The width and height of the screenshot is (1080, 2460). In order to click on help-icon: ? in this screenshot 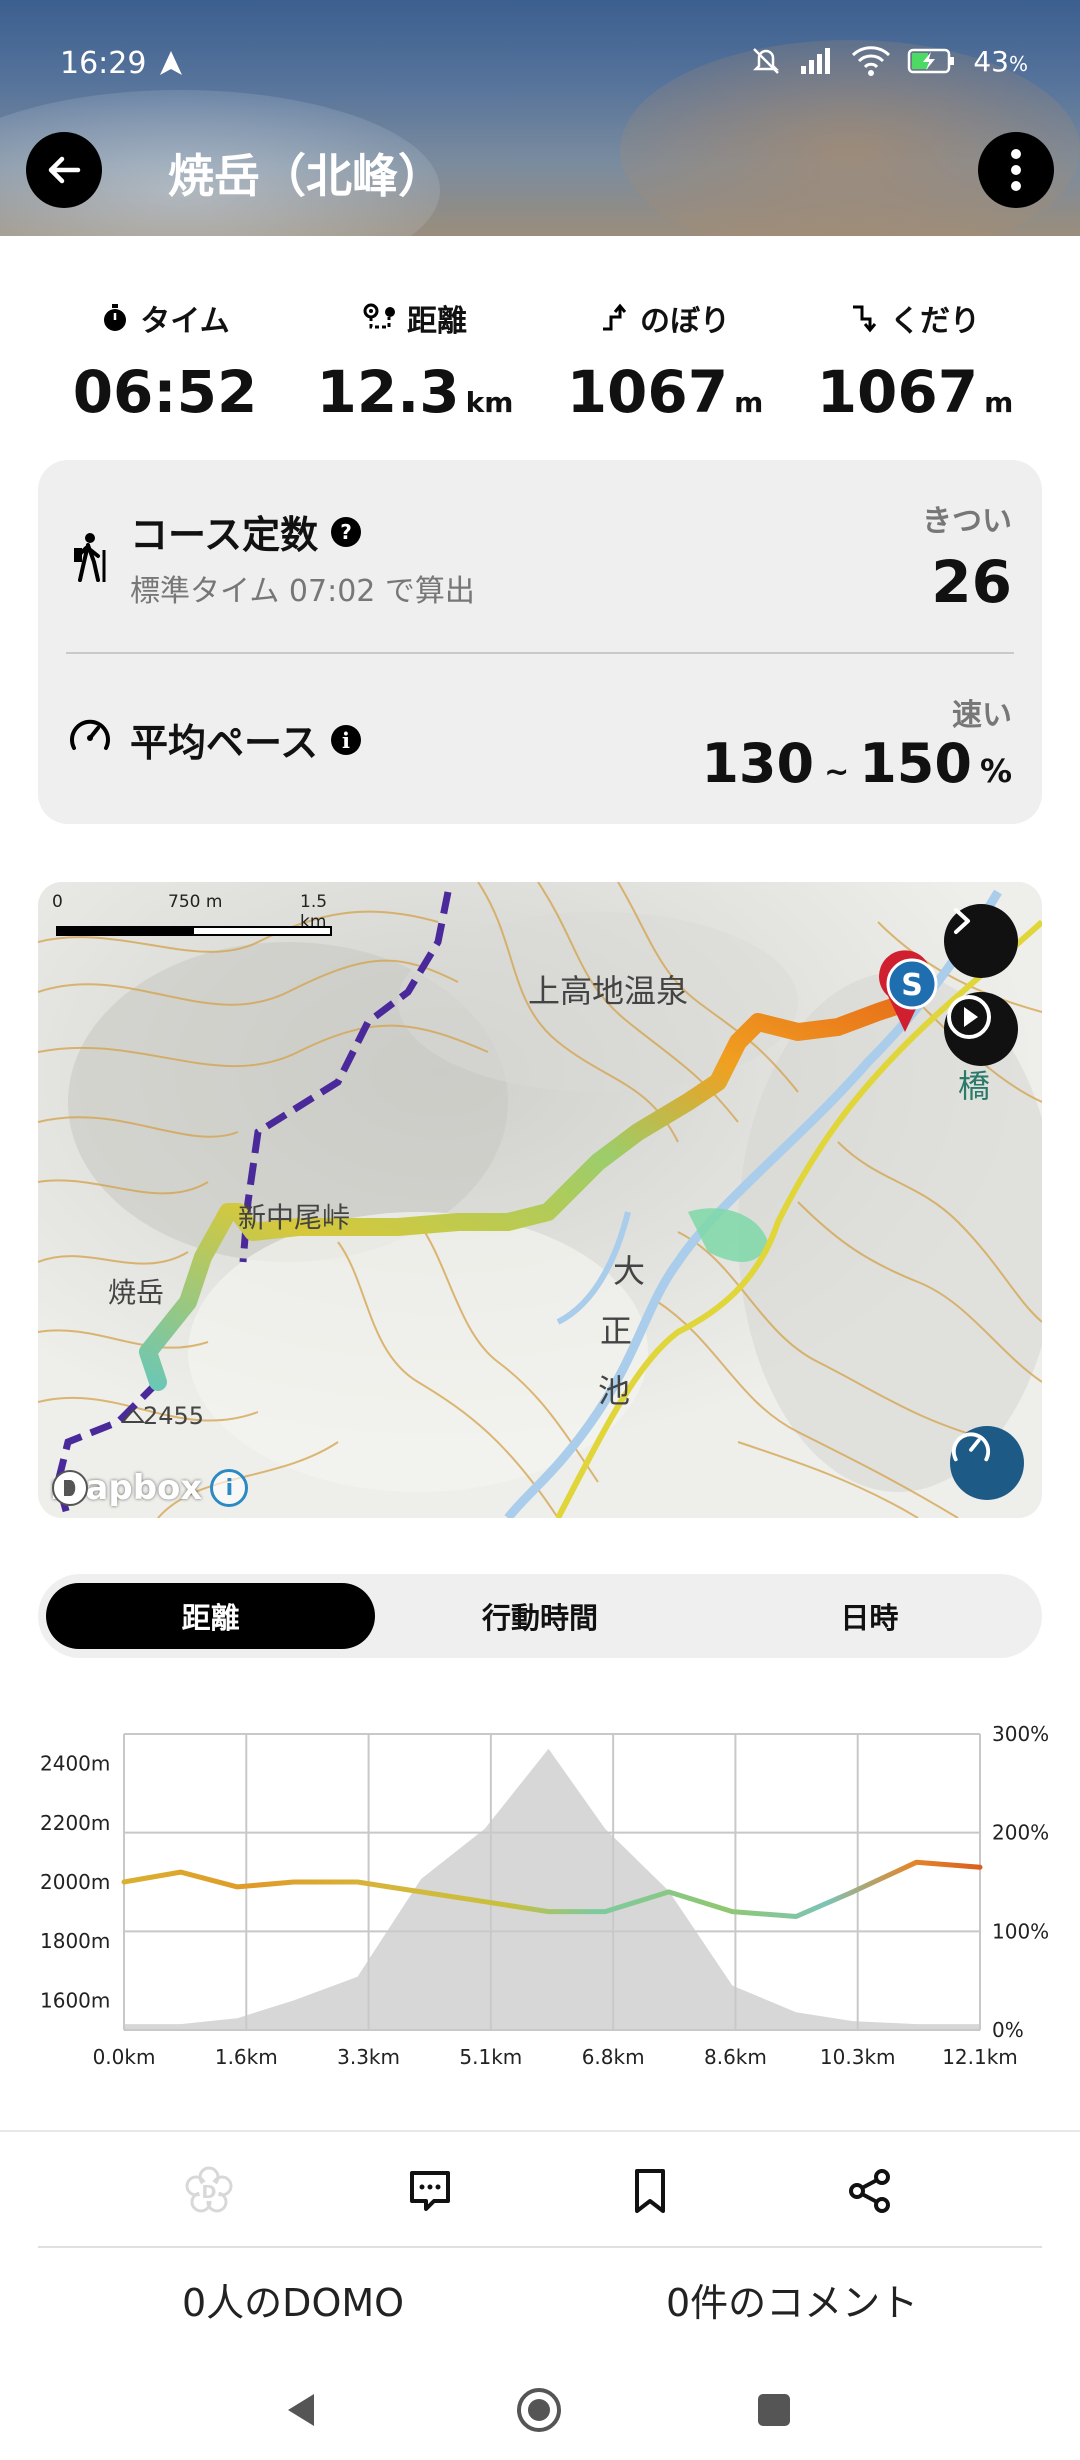, I will do `click(346, 532)`.